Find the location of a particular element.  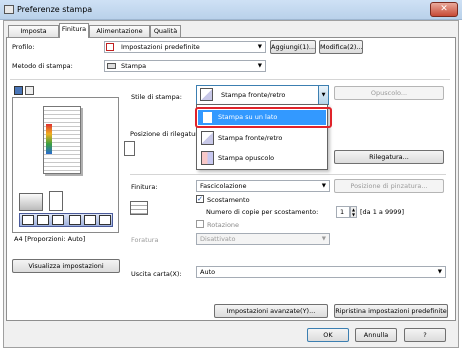

print-style-select: Stampa fronte/retro is located at coordinates (262, 95).